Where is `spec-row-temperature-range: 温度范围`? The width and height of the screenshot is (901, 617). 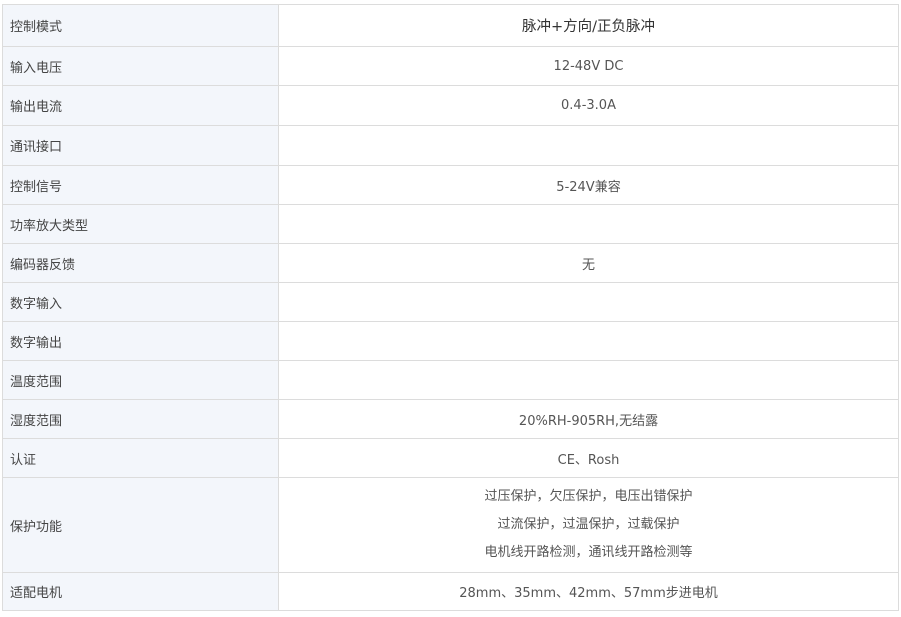
spec-row-temperature-range: 温度范围 is located at coordinates (450, 380).